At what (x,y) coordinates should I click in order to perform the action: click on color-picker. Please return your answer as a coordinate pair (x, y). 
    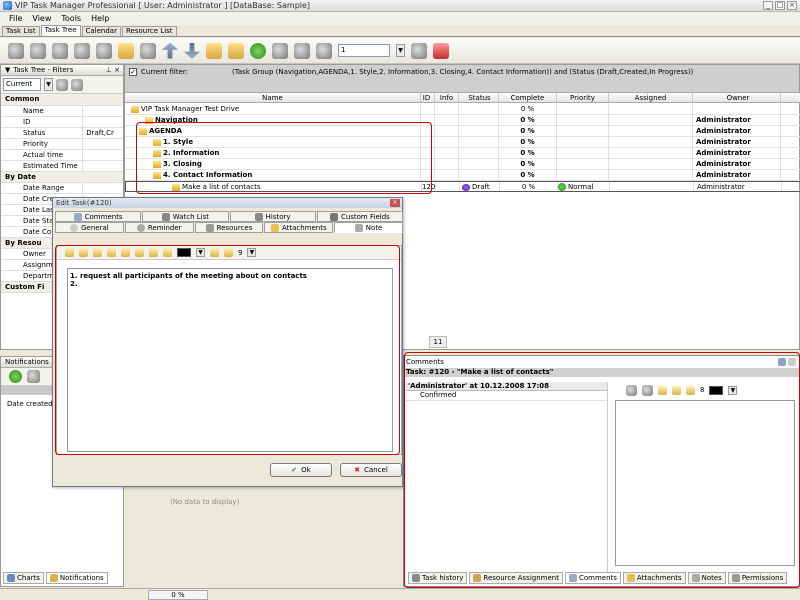
    Looking at the image, I should click on (716, 390).